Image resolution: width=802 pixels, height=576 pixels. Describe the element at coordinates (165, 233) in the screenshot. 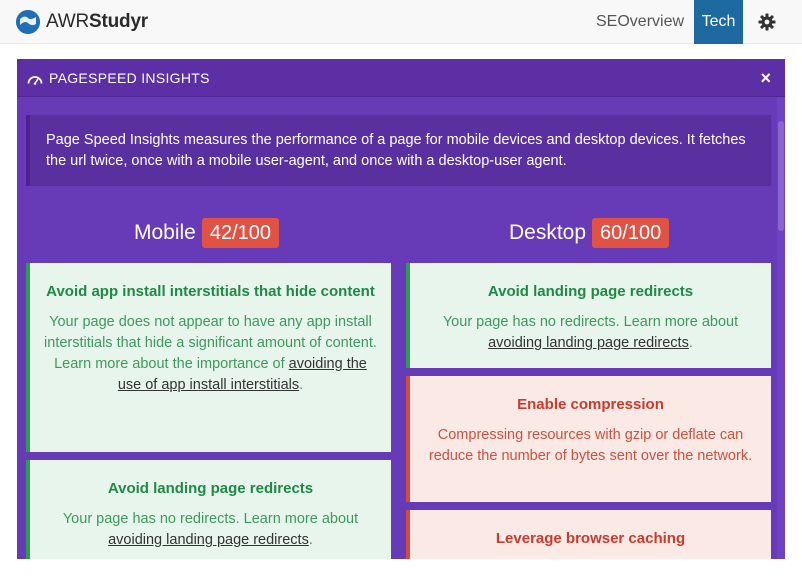

I see `mobile-label: Mobile` at that location.